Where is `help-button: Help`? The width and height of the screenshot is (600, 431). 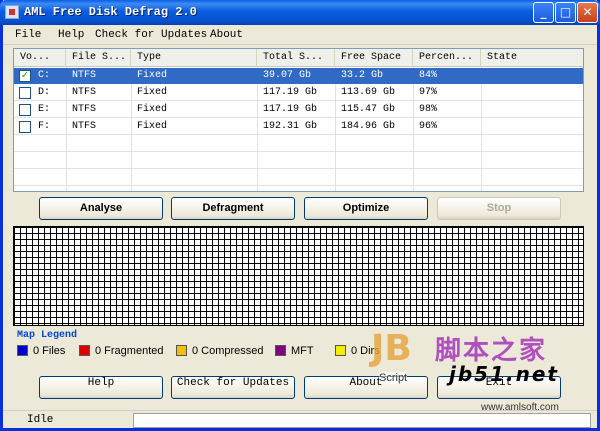 help-button: Help is located at coordinates (101, 387).